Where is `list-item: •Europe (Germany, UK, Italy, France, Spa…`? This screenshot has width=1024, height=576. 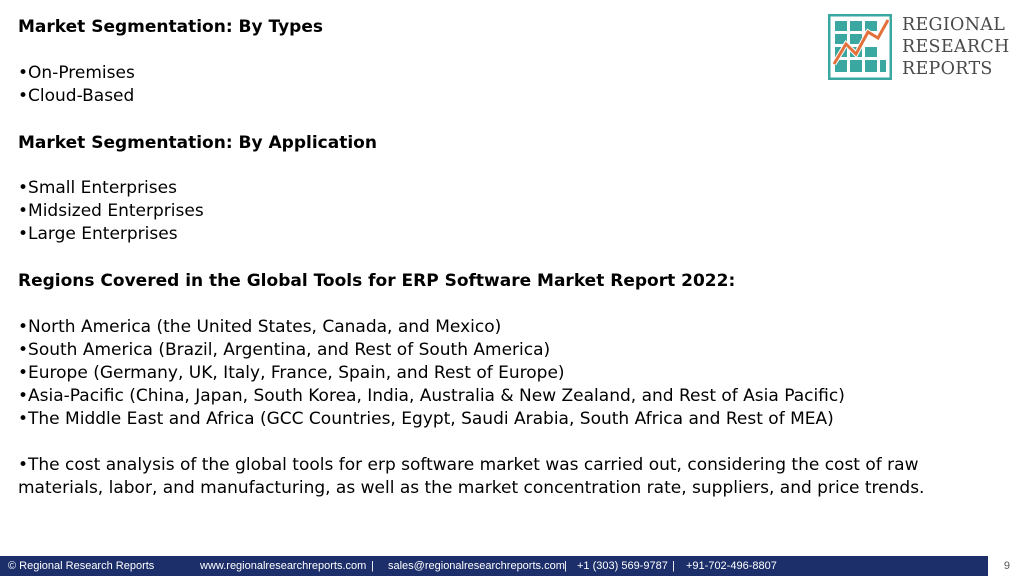
list-item: •Europe (Germany, UK, Italy, France, Spa… is located at coordinates (291, 373).